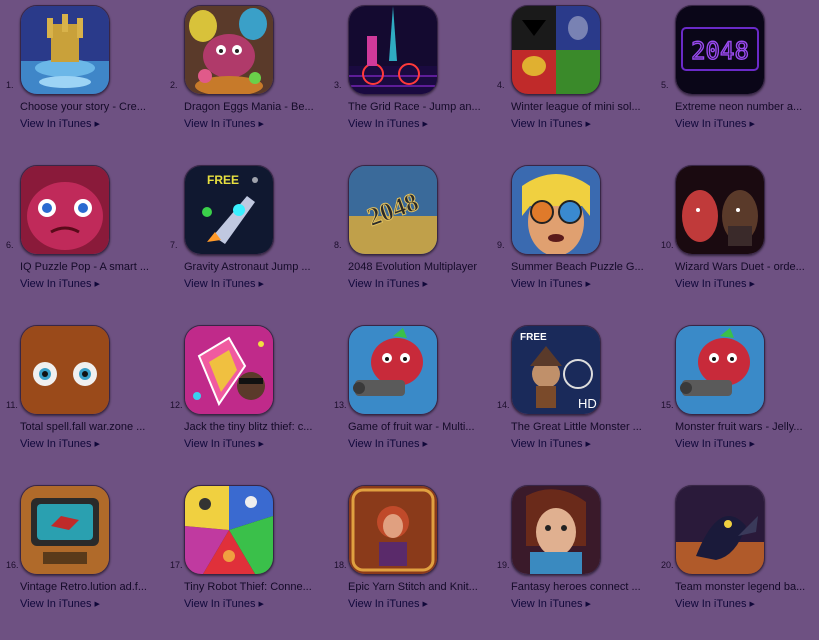  I want to click on robot-wheel-icon, so click(229, 530).